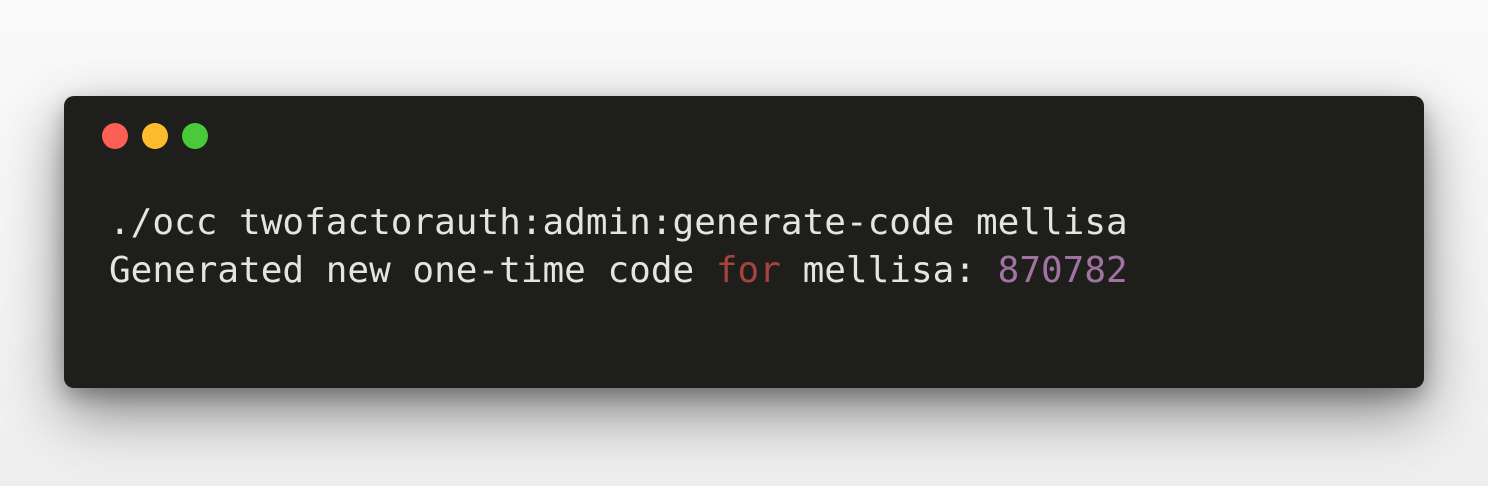 Image resolution: width=1488 pixels, height=486 pixels. Describe the element at coordinates (748, 270) in the screenshot. I see `output-keyword: for` at that location.